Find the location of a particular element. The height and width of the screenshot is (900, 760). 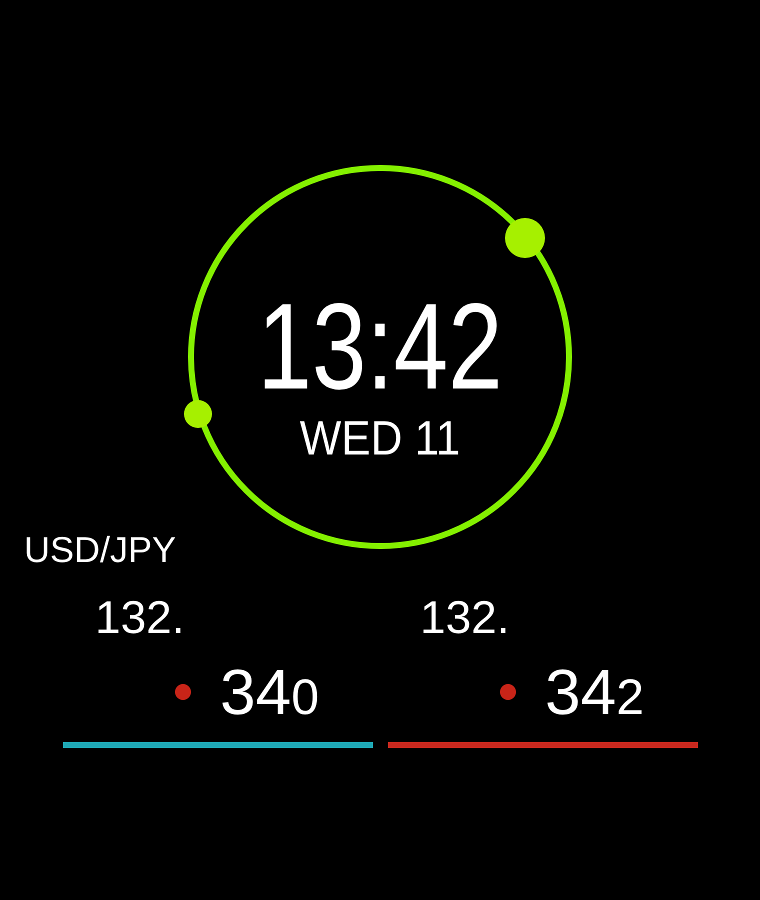

currency-pair-label: USD/JPY is located at coordinates (100, 550).